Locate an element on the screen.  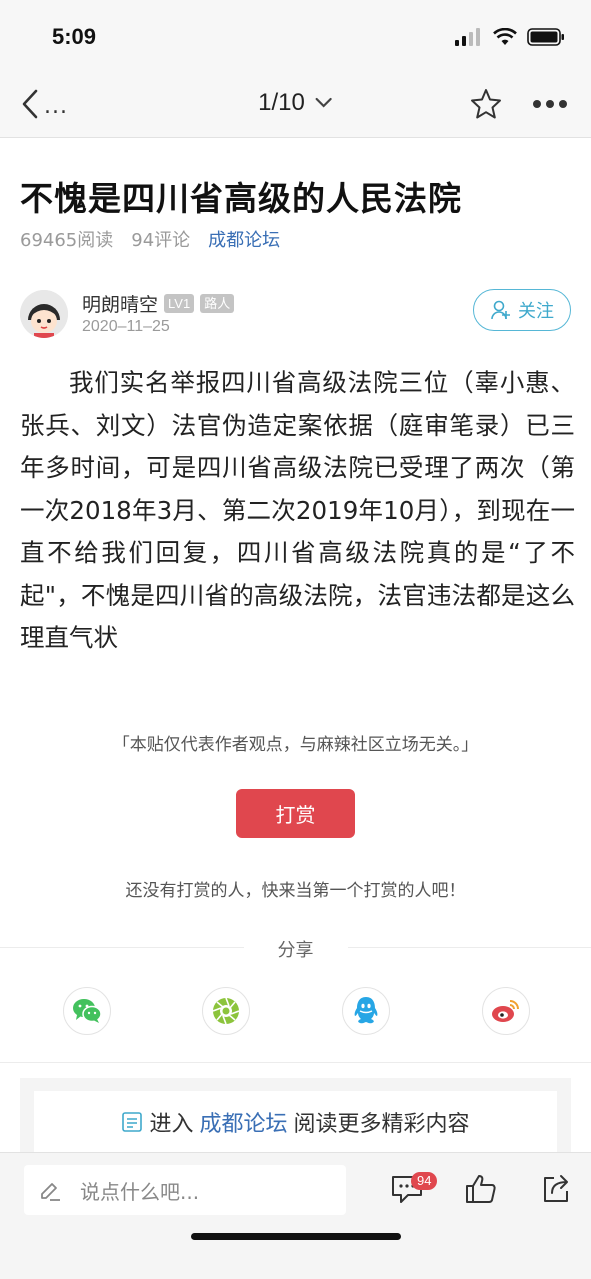
page-selector: 1/10 is located at coordinates (295, 103).